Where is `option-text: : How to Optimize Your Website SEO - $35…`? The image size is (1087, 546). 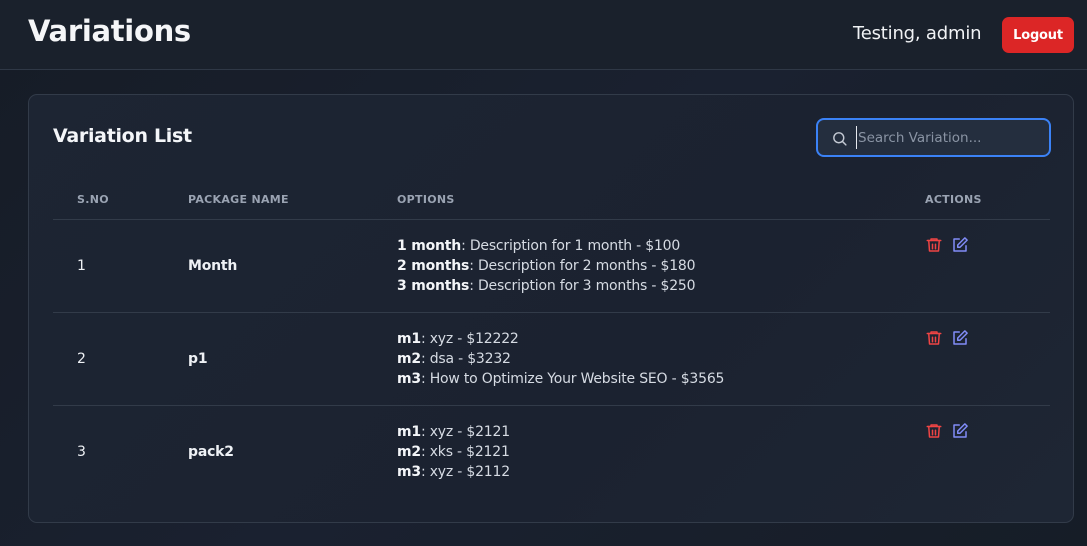
option-text: : How to Optimize Your Website SEO - $35… is located at coordinates (572, 379).